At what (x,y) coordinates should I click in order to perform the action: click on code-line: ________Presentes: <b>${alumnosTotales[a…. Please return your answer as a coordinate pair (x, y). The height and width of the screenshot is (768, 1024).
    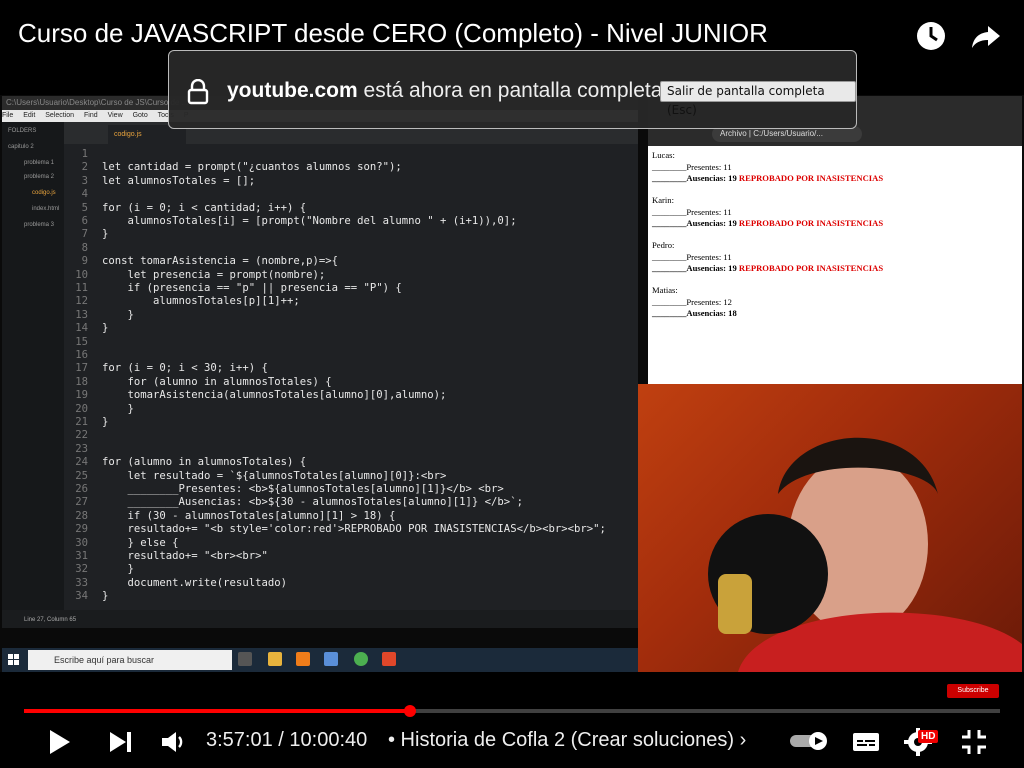
    Looking at the image, I should click on (303, 489).